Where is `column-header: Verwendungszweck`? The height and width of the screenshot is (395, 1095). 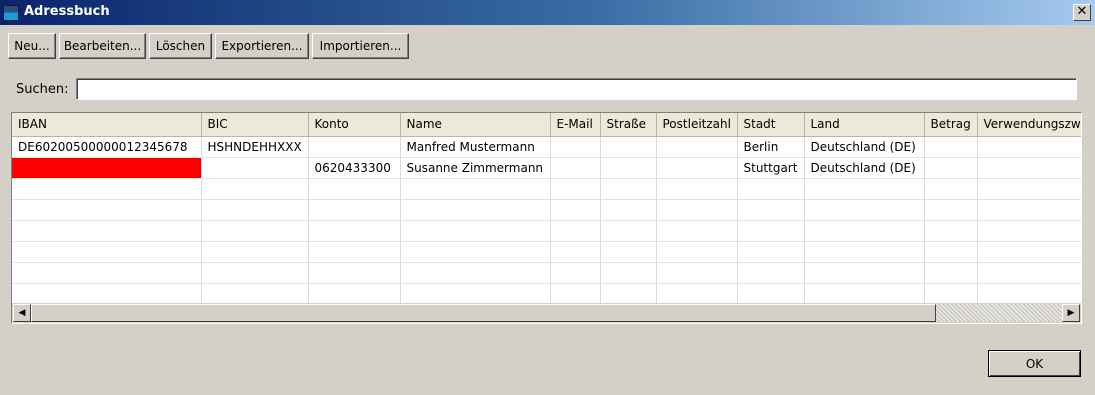 column-header: Verwendungszweck is located at coordinates (1029, 125).